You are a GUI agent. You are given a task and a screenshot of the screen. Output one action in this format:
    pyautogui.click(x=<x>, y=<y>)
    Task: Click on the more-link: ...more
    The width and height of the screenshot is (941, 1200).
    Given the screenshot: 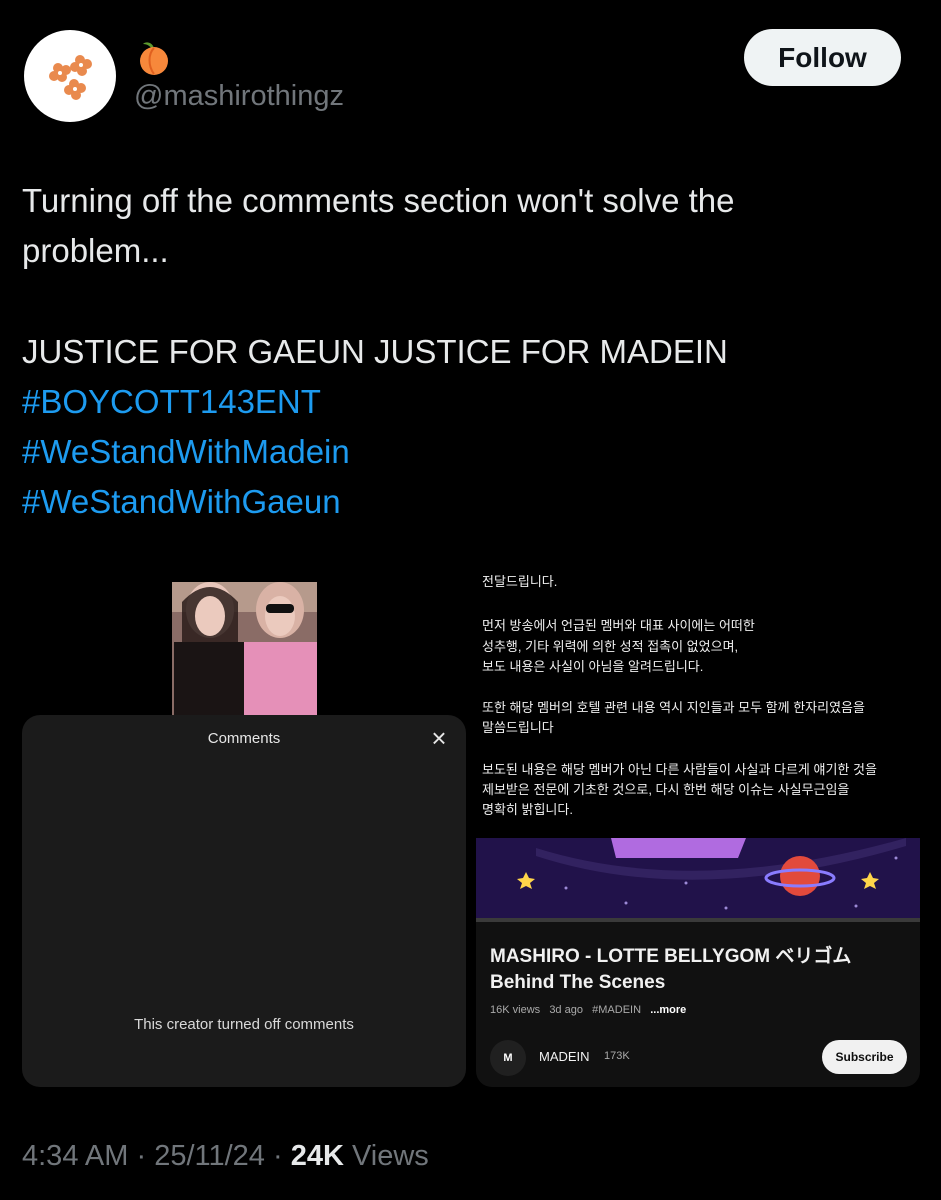 What is the action you would take?
    pyautogui.click(x=668, y=1010)
    